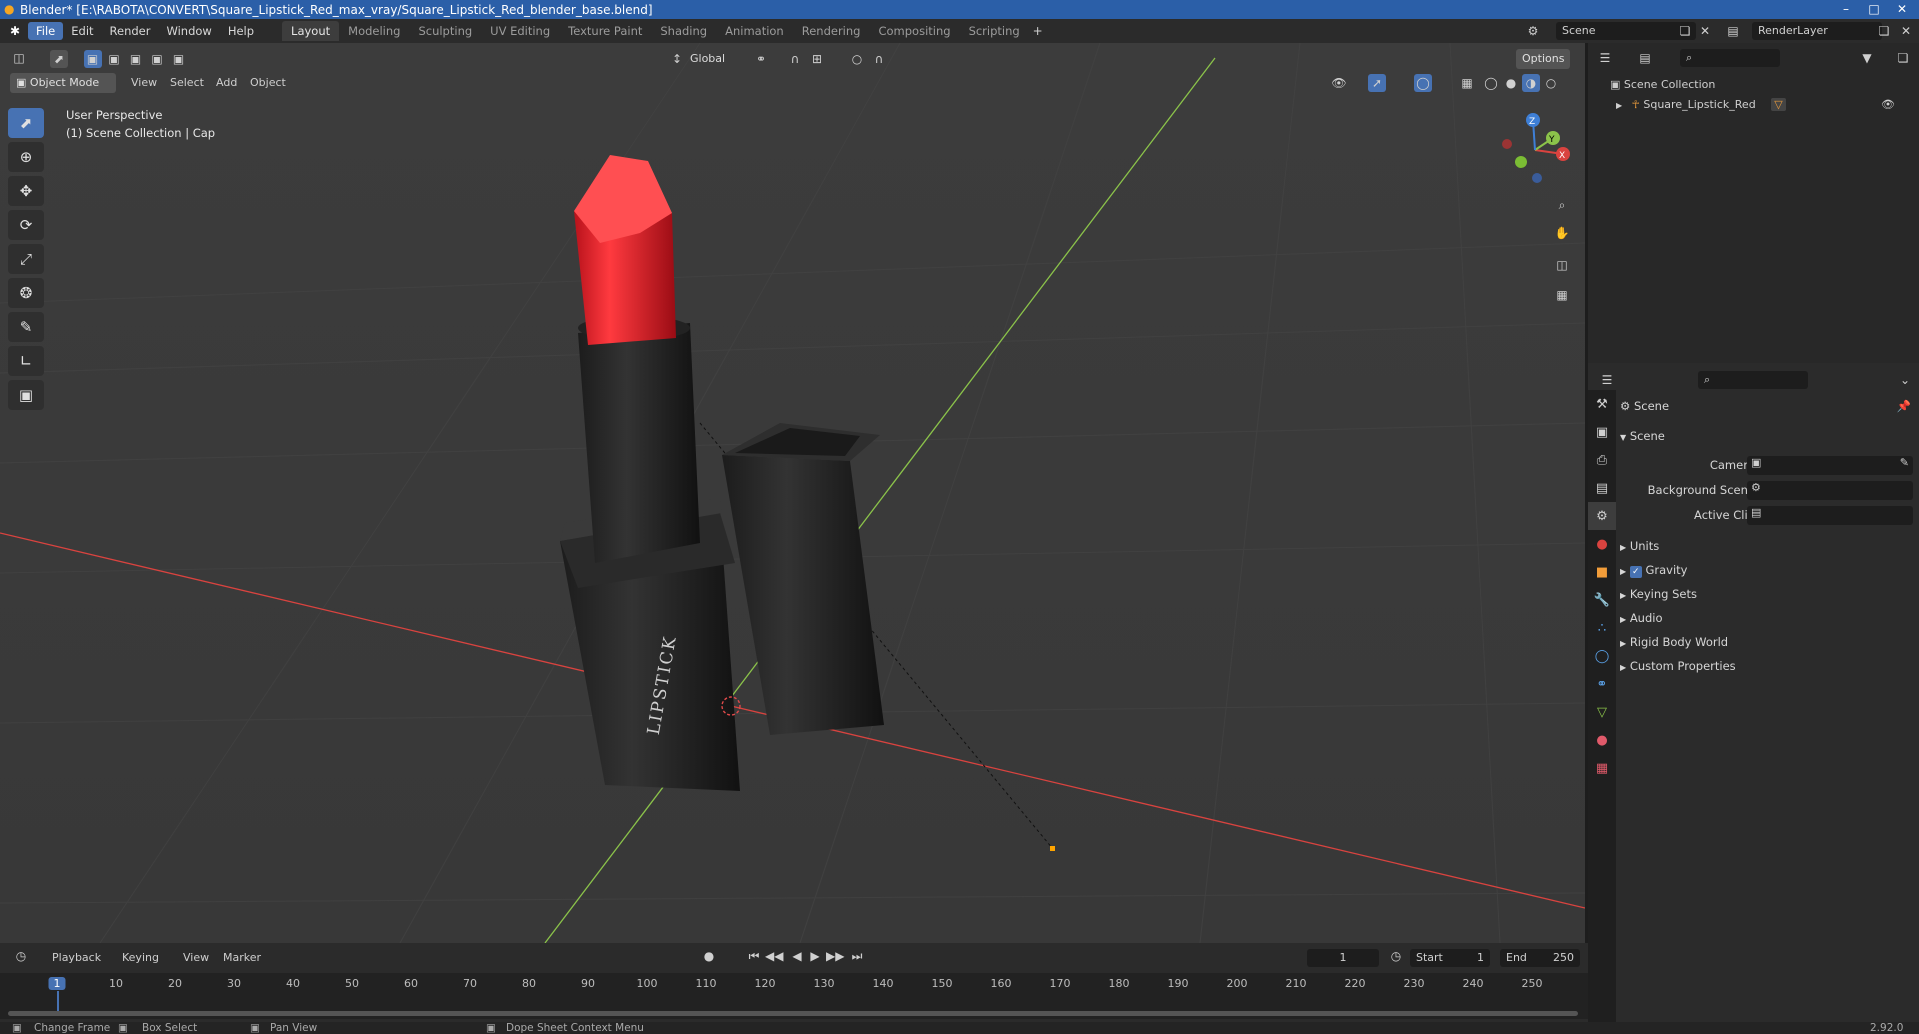  Describe the element at coordinates (1491, 83) in the screenshot. I see `wireframe-shading-icon: ◯` at that location.